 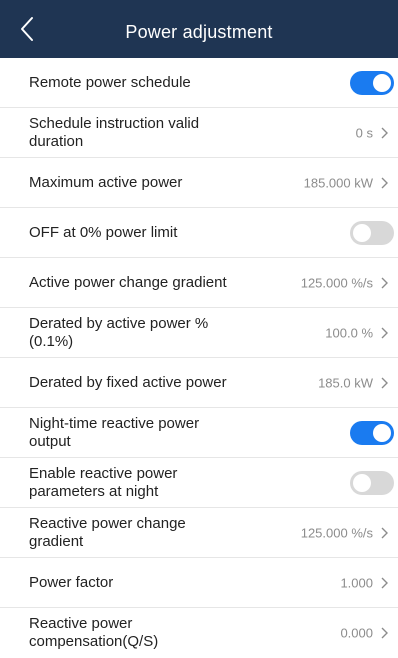 I want to click on night-time-reactive-power-toggle, so click(x=372, y=432).